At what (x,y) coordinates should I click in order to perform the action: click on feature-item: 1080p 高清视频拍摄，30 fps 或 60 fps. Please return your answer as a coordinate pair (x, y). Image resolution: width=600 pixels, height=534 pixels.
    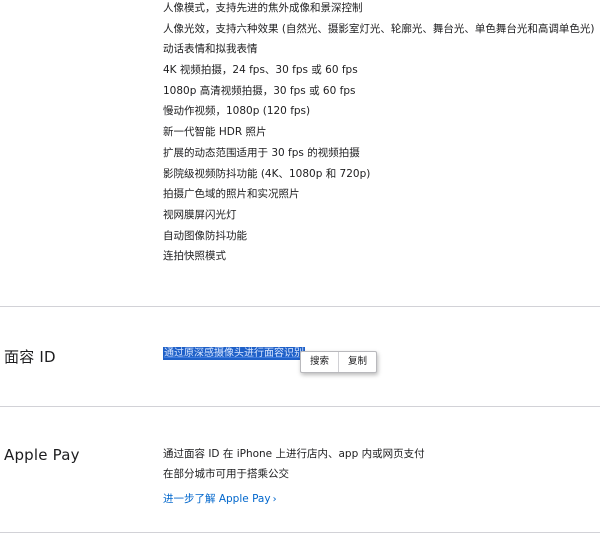
    Looking at the image, I should click on (259, 90).